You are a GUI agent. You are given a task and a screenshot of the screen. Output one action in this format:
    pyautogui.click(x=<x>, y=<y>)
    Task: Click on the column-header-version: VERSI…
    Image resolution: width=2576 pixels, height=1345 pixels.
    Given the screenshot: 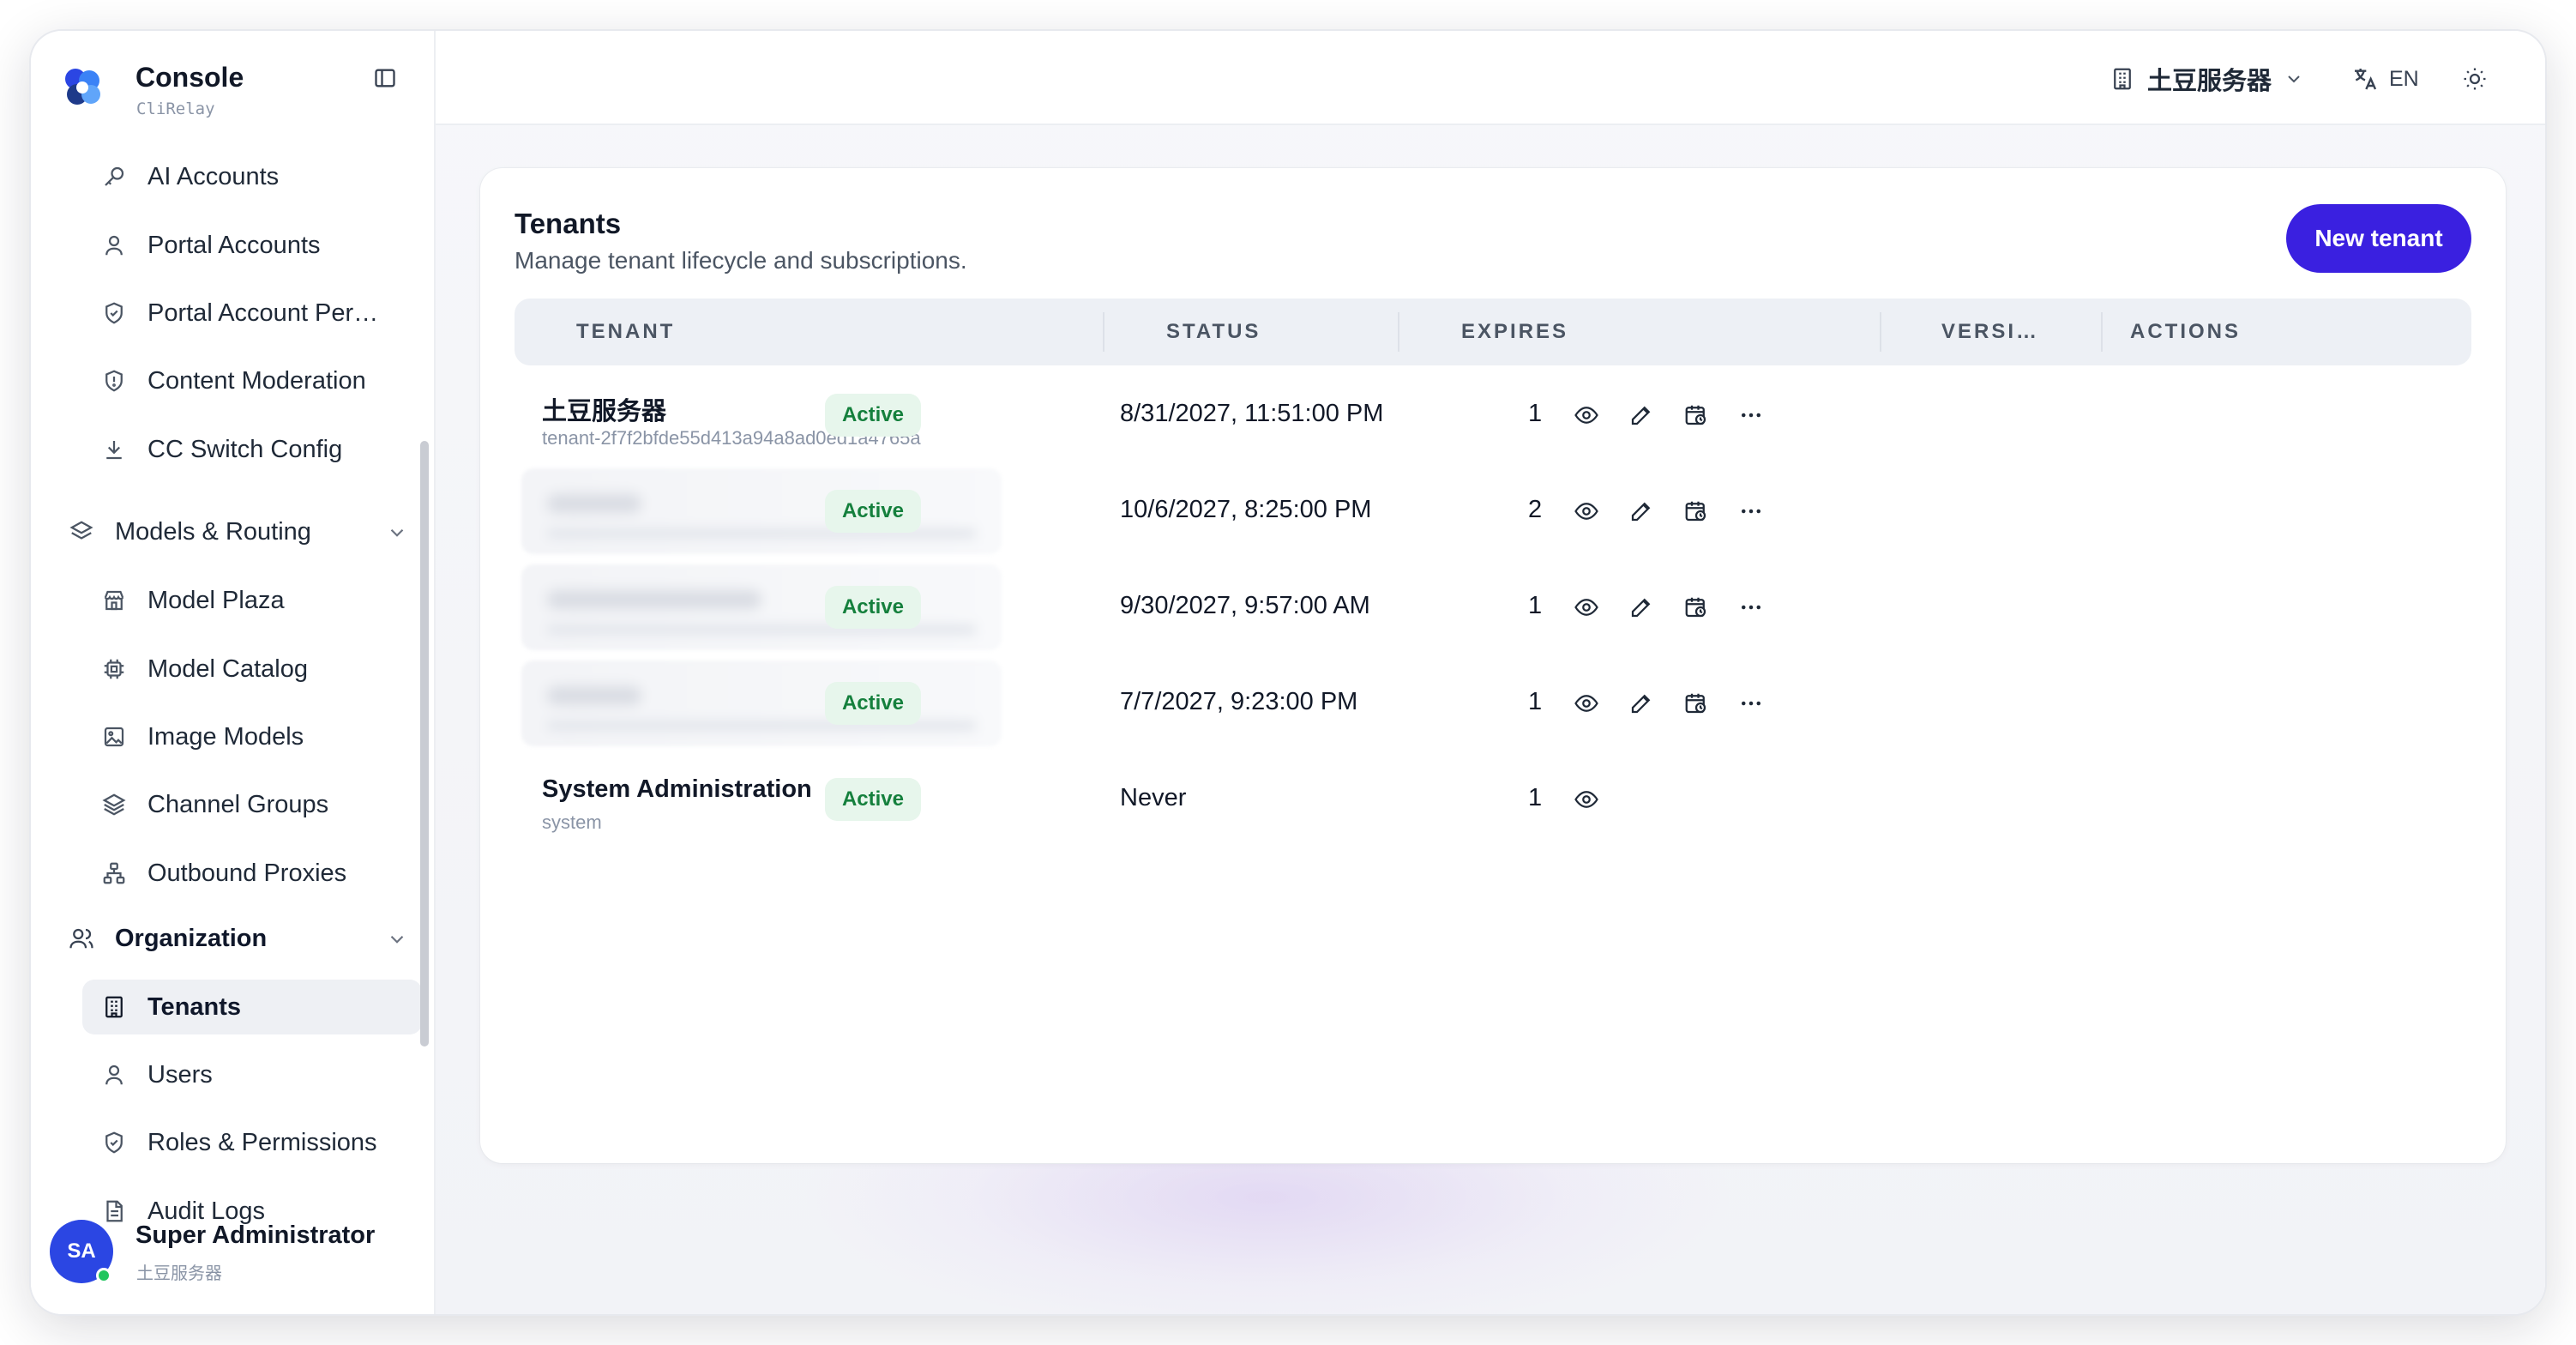 What is the action you would take?
    pyautogui.click(x=1990, y=332)
    